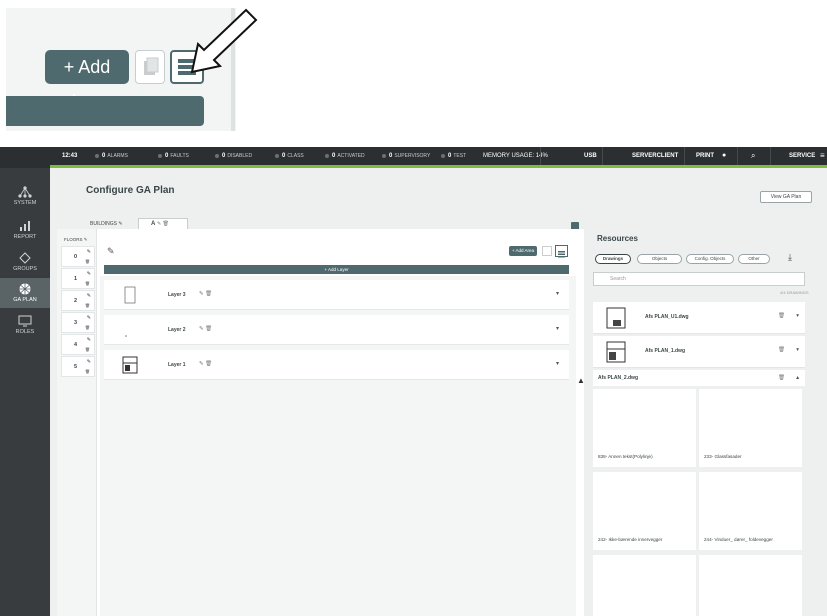  I want to click on groups-icon, so click(25, 258).